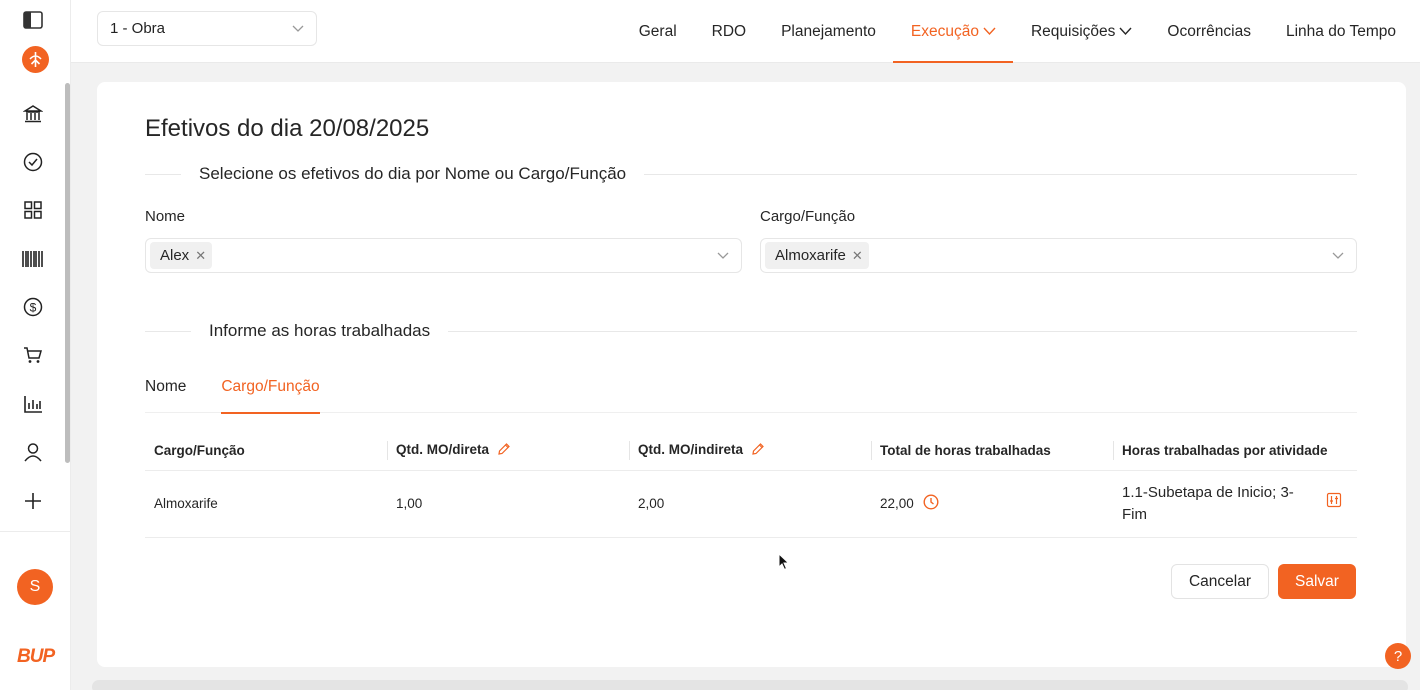 The image size is (1420, 690). Describe the element at coordinates (175, 255) in the screenshot. I see `tag-label: Alex` at that location.